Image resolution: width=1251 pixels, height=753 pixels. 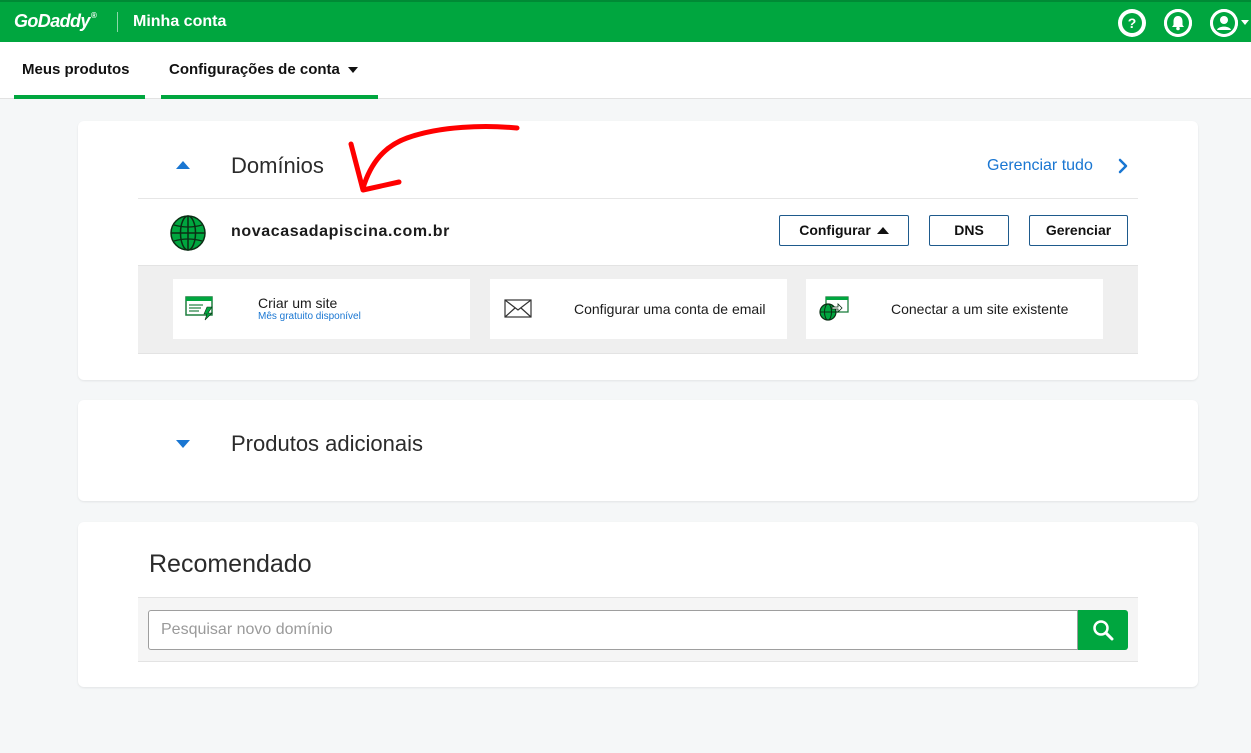 What do you see at coordinates (638, 198) in the screenshot?
I see `divider` at bounding box center [638, 198].